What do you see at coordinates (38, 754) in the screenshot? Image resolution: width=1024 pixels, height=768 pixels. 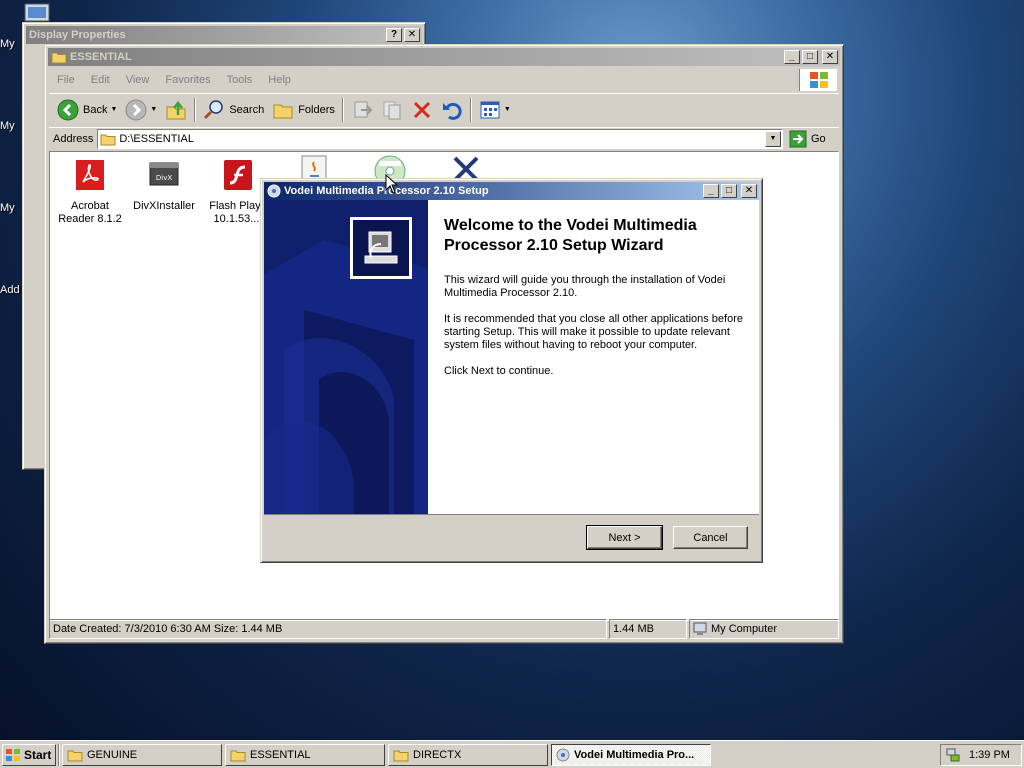 I see `start-label: Start` at bounding box center [38, 754].